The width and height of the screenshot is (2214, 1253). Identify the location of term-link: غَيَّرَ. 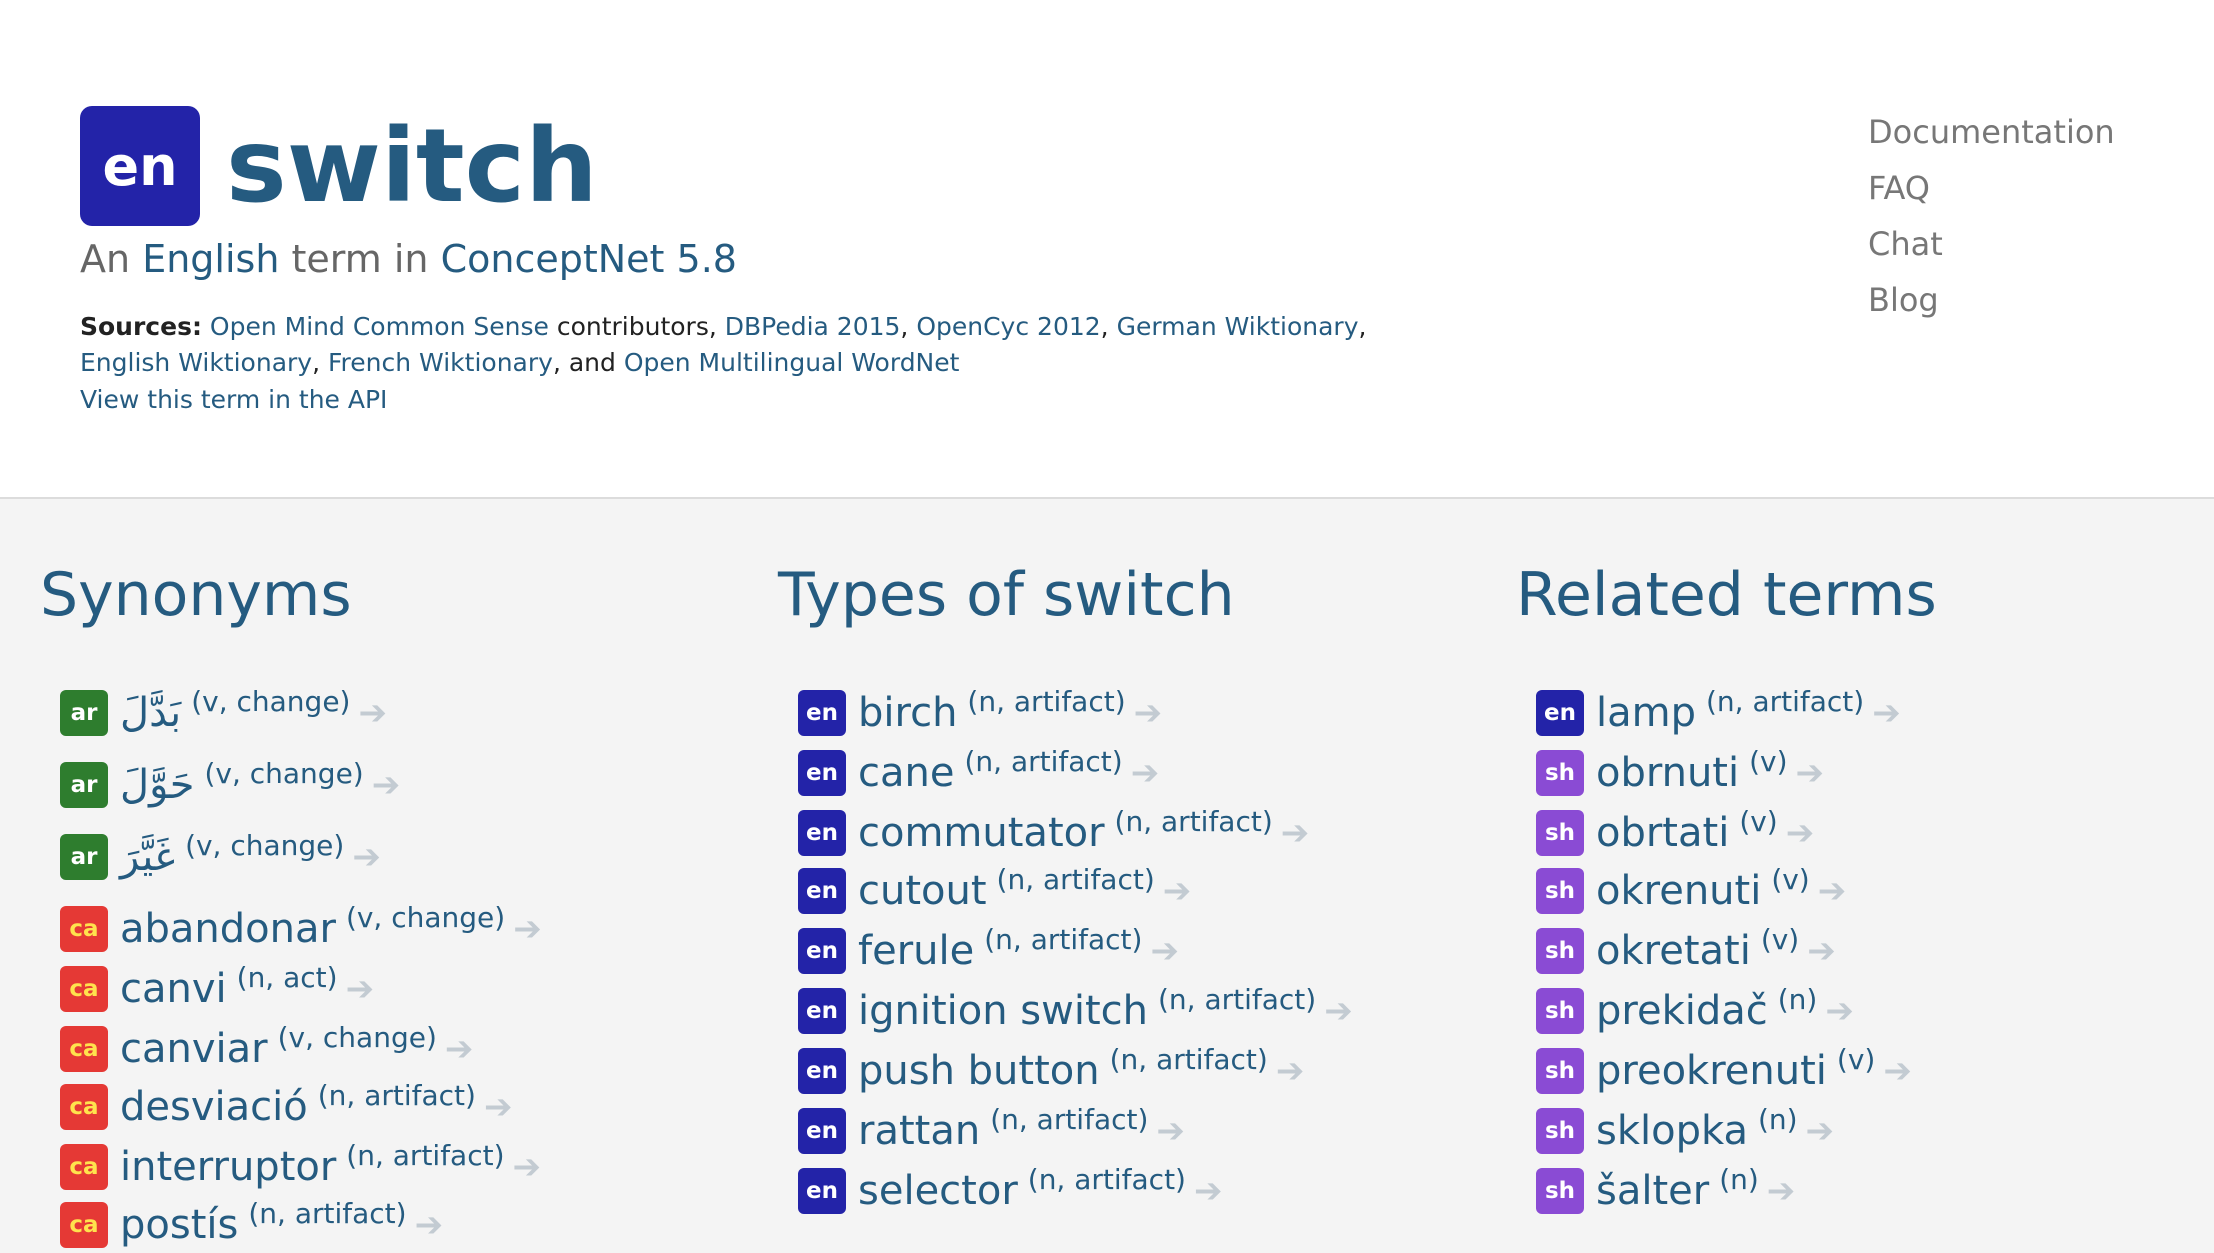
(147, 857).